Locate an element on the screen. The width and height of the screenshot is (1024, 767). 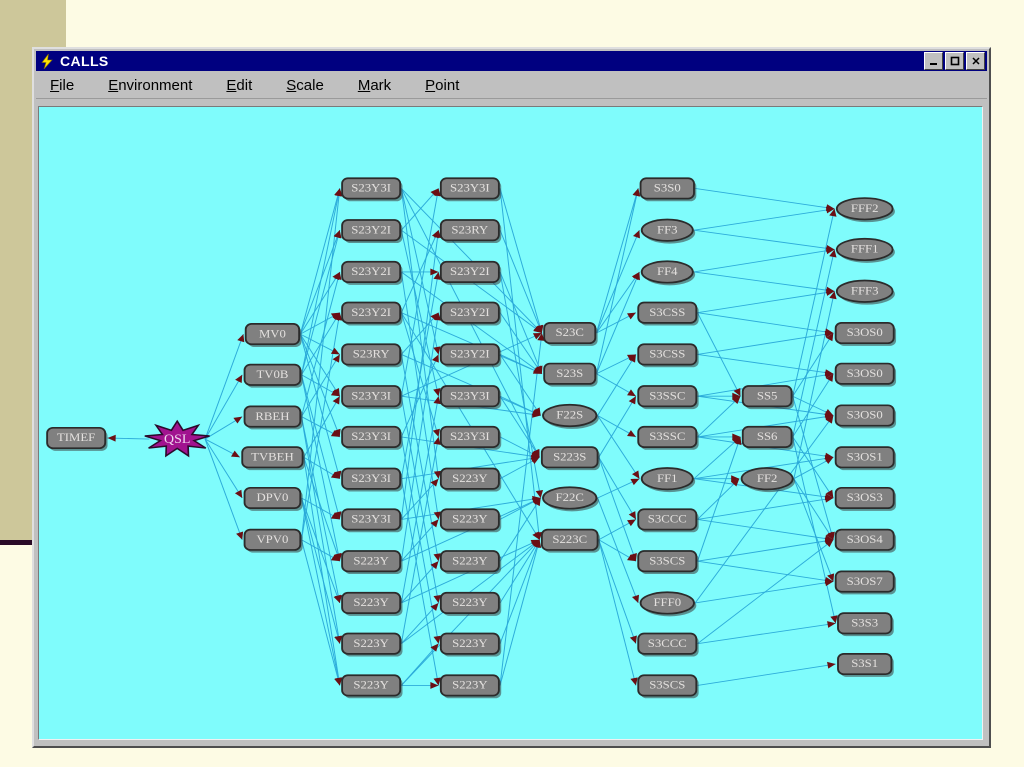
close-button is located at coordinates (975, 61).